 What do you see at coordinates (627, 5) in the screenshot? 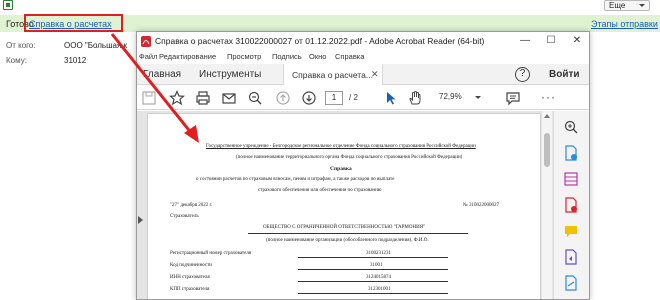
I see `more-button: Еще` at bounding box center [627, 5].